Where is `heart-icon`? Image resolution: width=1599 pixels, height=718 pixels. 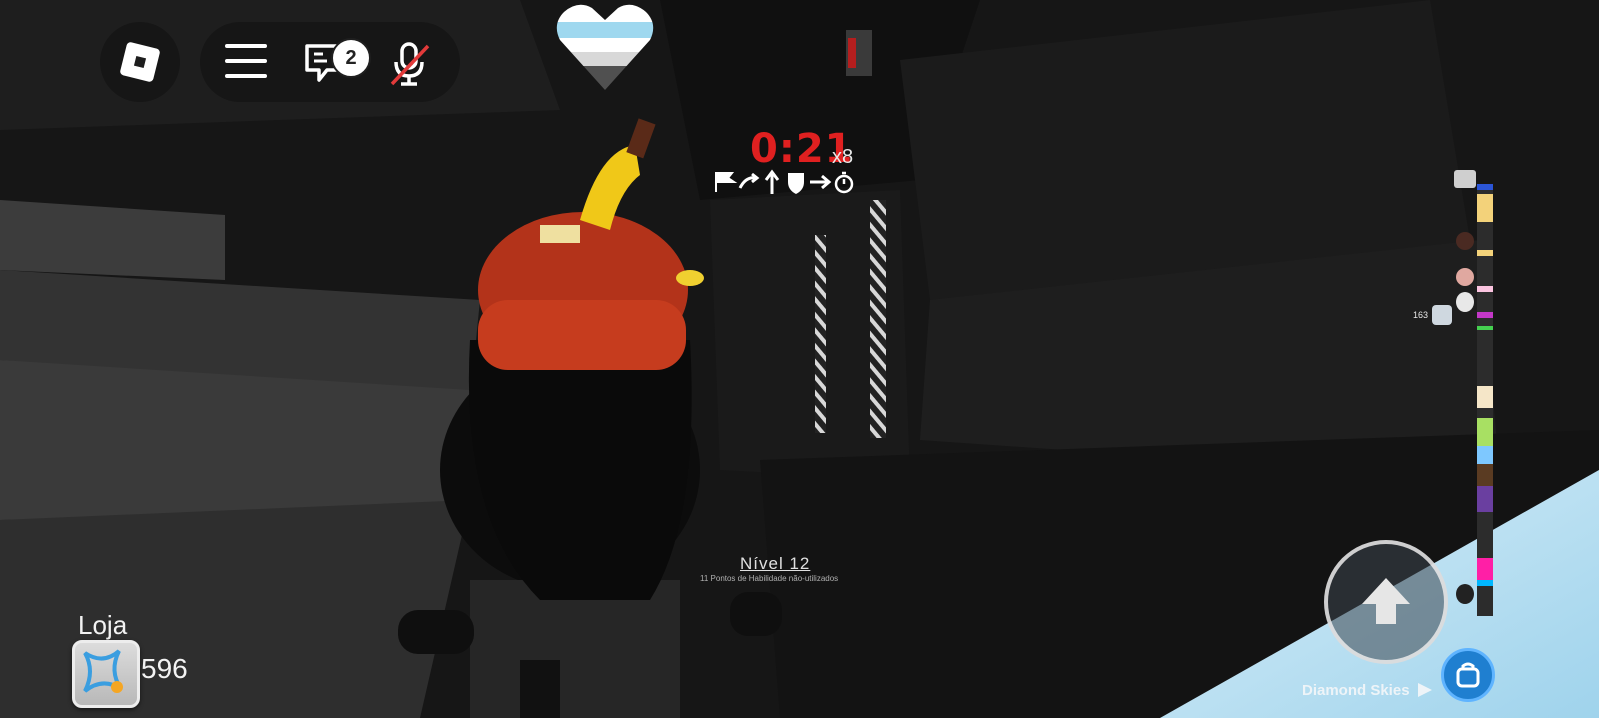 heart-icon is located at coordinates (605, 47).